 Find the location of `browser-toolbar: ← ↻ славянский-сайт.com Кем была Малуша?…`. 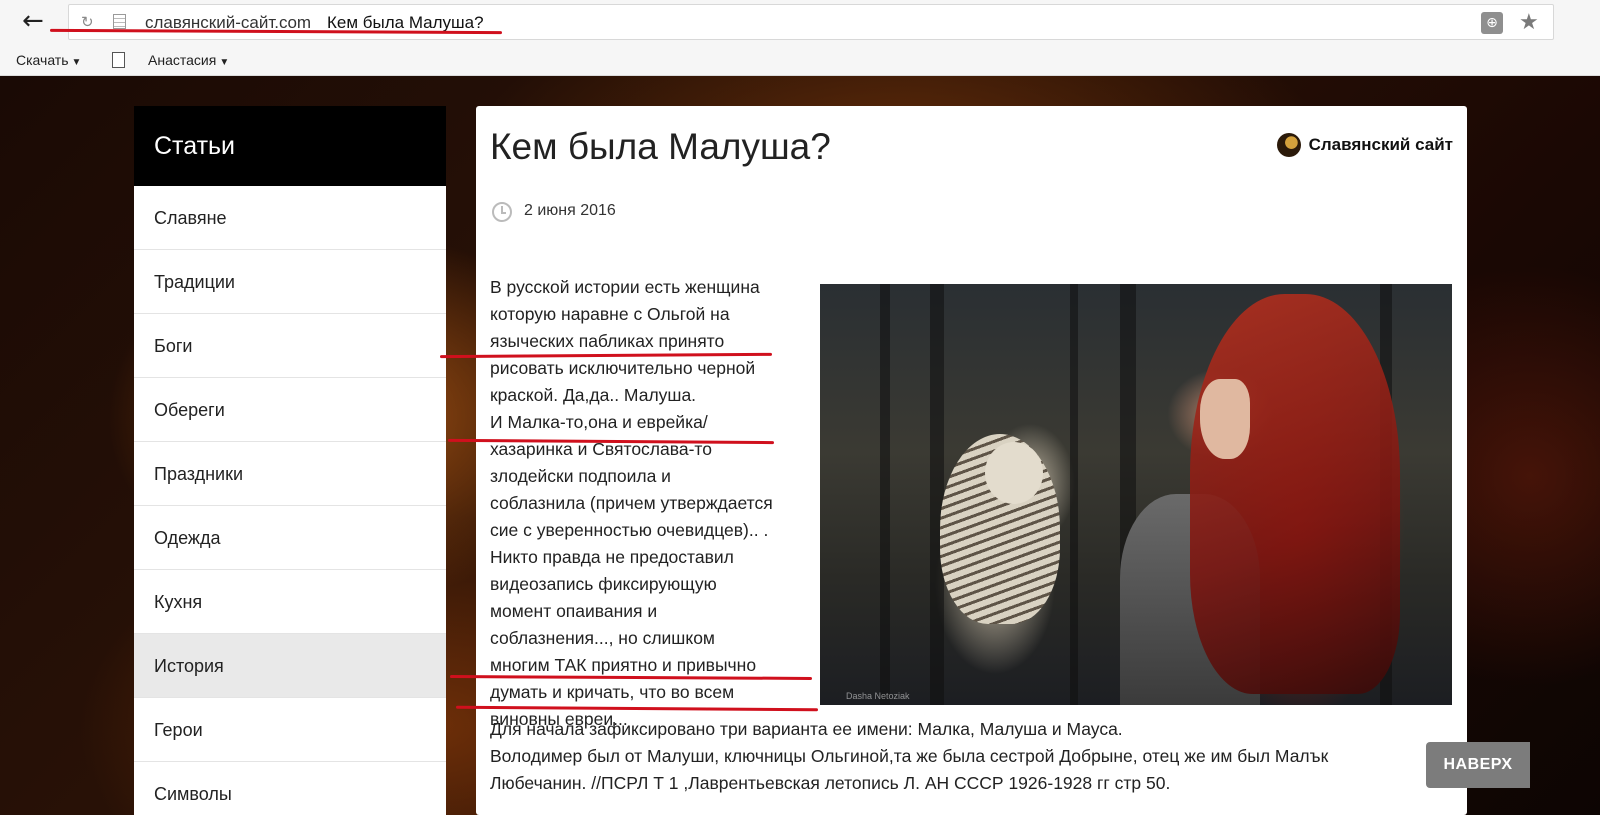

browser-toolbar: ← ↻ славянский-сайт.com Кем была Малуша?… is located at coordinates (800, 23).